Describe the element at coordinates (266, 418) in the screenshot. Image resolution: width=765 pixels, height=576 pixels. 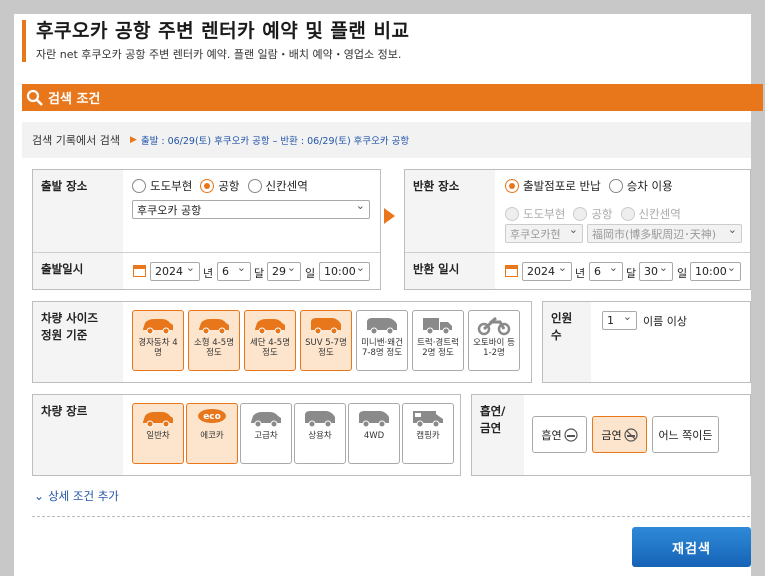
I see `luxury-car-icon` at that location.